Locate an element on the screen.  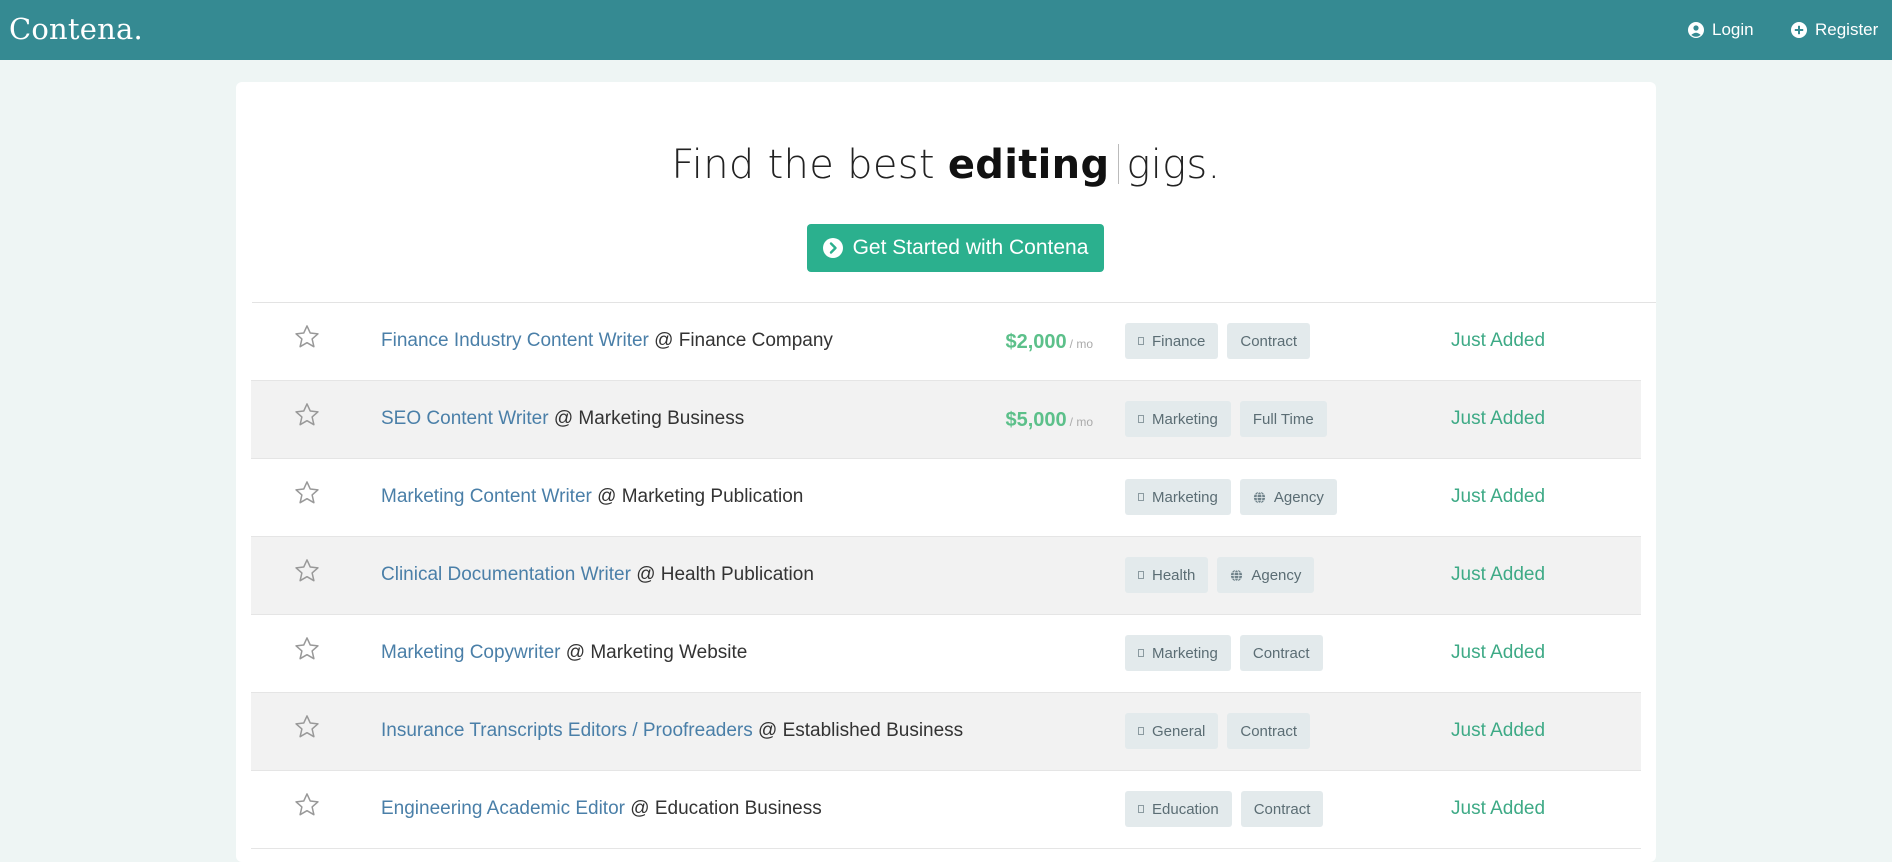
login-link: Login is located at coordinates (1721, 30).